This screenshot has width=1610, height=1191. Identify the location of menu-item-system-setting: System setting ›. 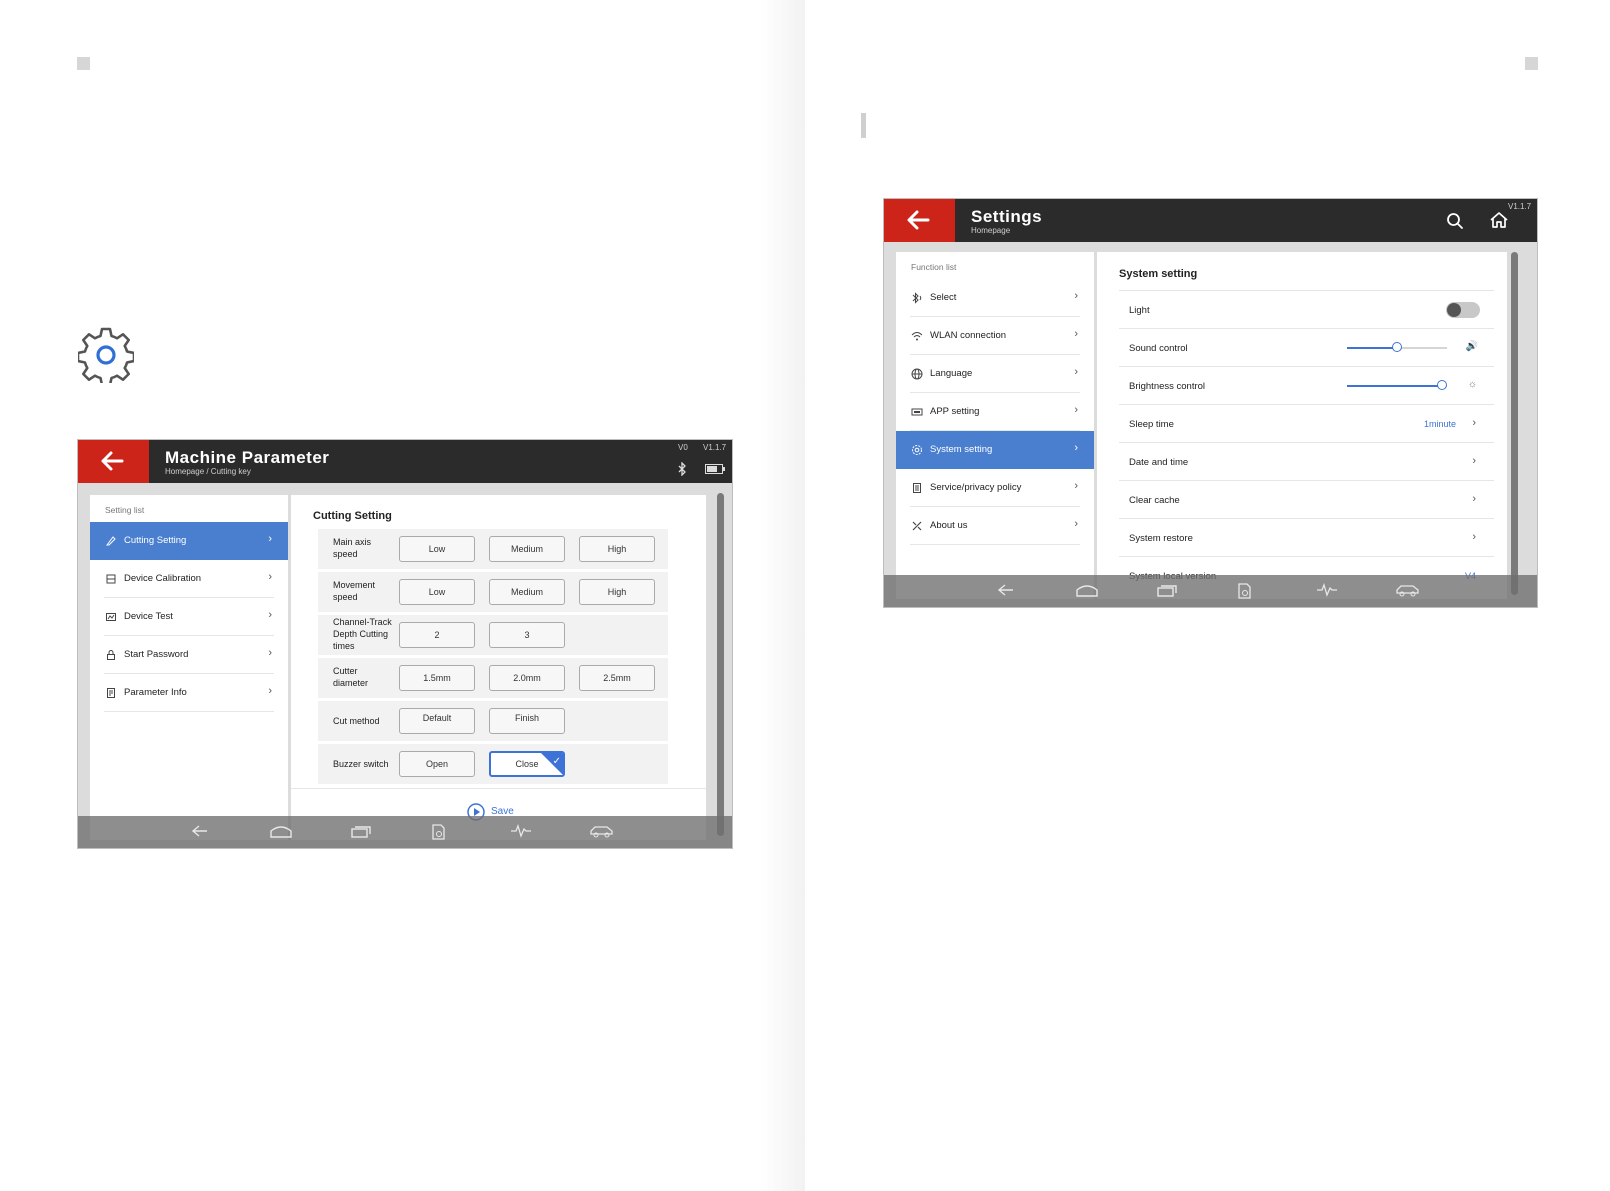
(995, 450).